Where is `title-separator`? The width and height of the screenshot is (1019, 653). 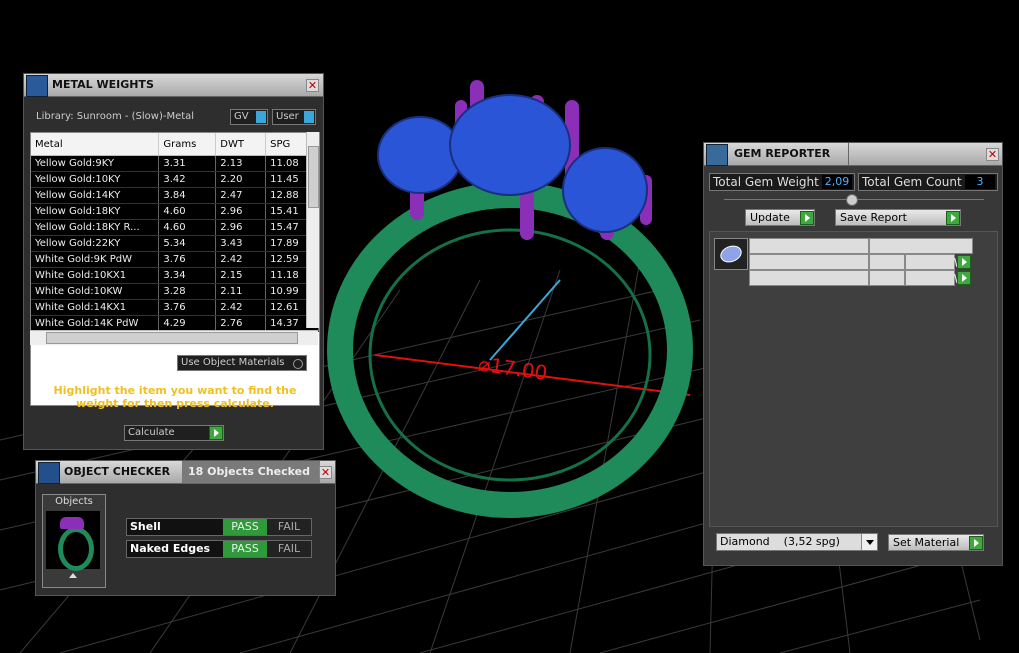 title-separator is located at coordinates (848, 154).